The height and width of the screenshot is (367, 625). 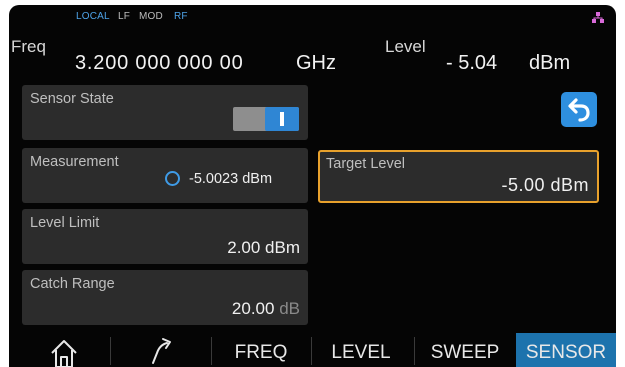 I want to click on measurement-card: Measurement -5.0023 dBm, so click(x=165, y=175).